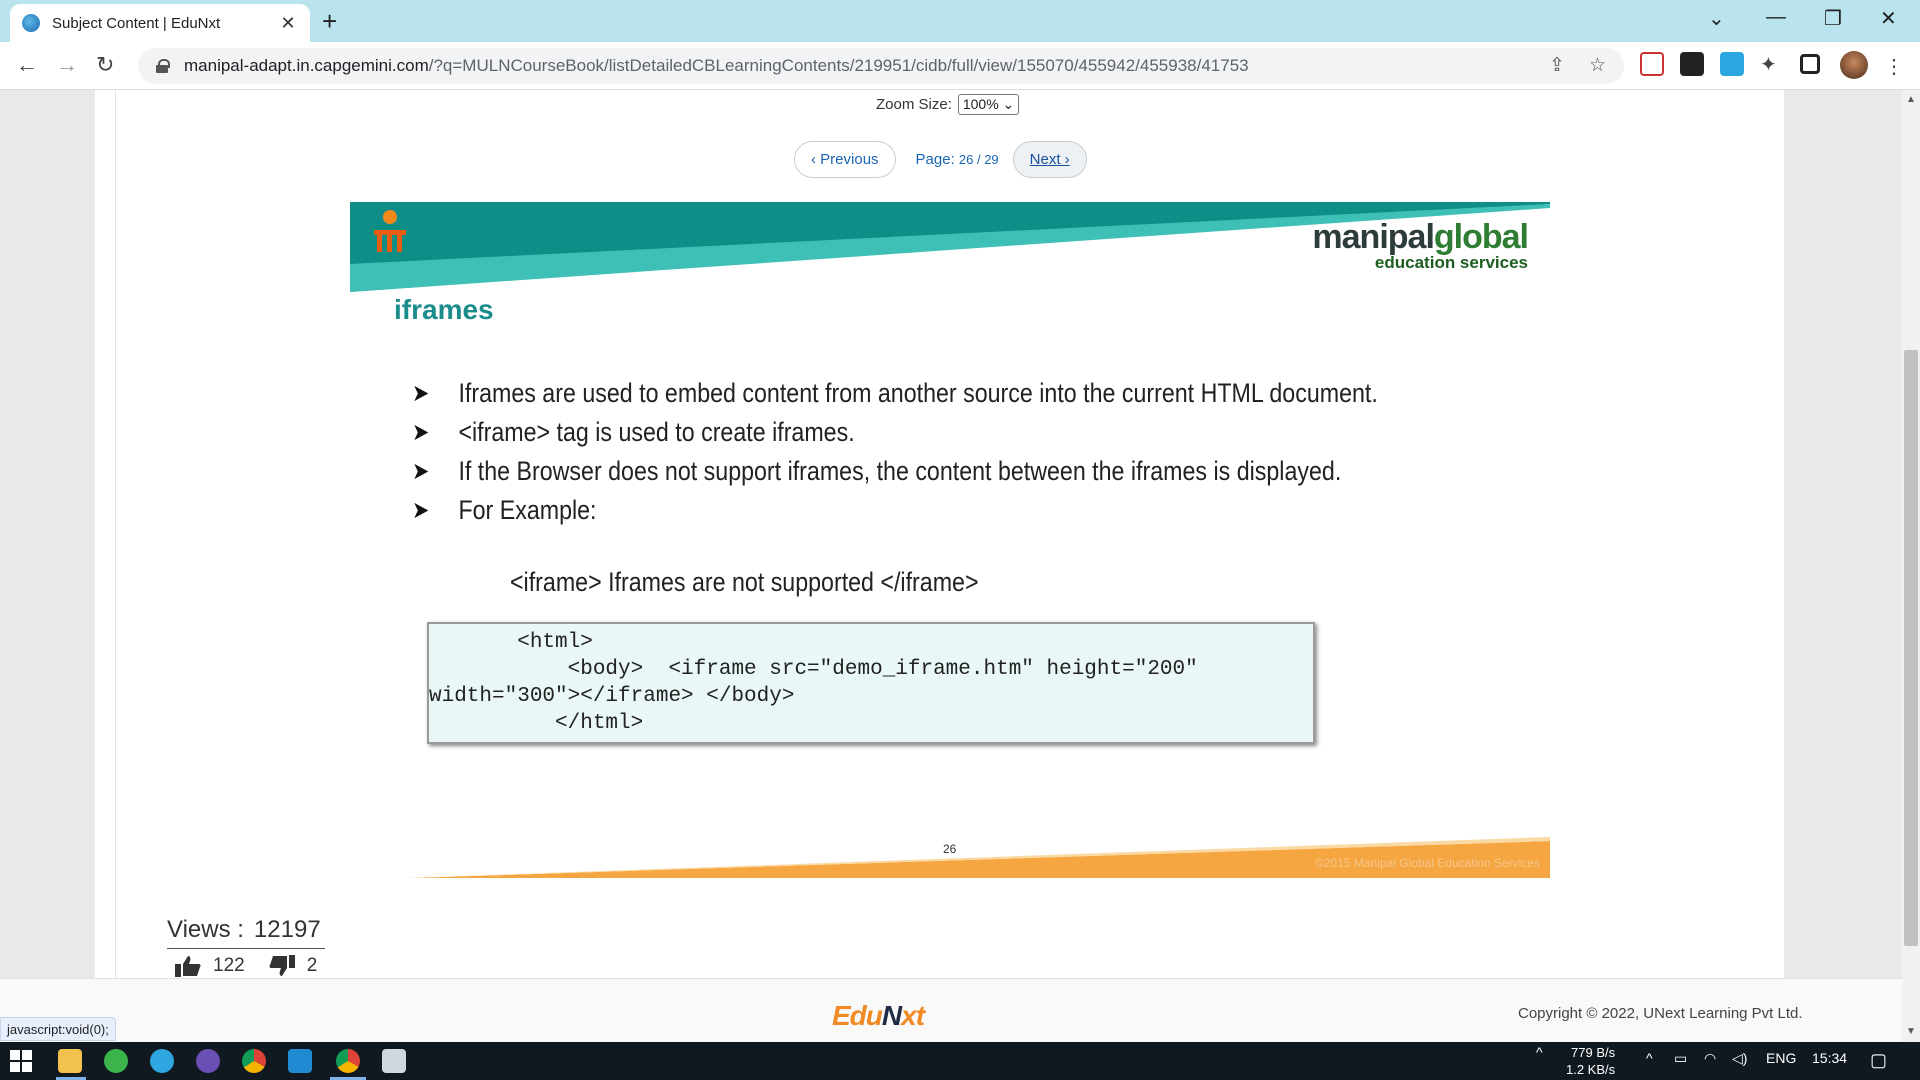 Image resolution: width=1920 pixels, height=1080 pixels. Describe the element at coordinates (21, 1061) in the screenshot. I see `windows-start-icon` at that location.